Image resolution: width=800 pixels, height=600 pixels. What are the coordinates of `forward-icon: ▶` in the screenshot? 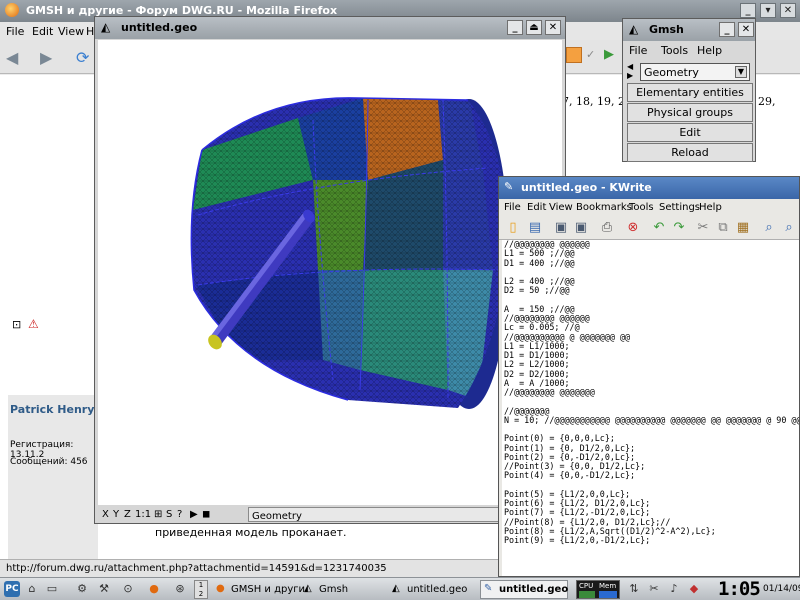 It's located at (46, 57).